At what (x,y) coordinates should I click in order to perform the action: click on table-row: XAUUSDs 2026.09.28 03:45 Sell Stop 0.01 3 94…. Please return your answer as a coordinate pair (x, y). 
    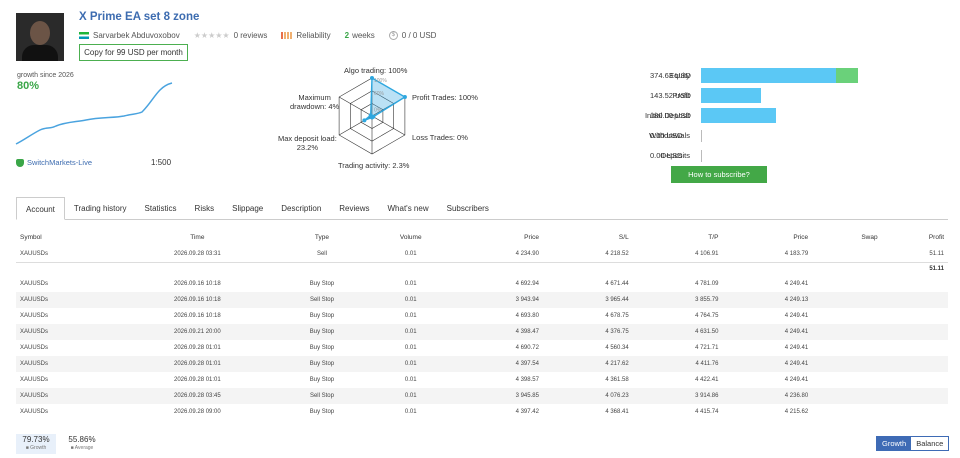
    Looking at the image, I should click on (482, 396).